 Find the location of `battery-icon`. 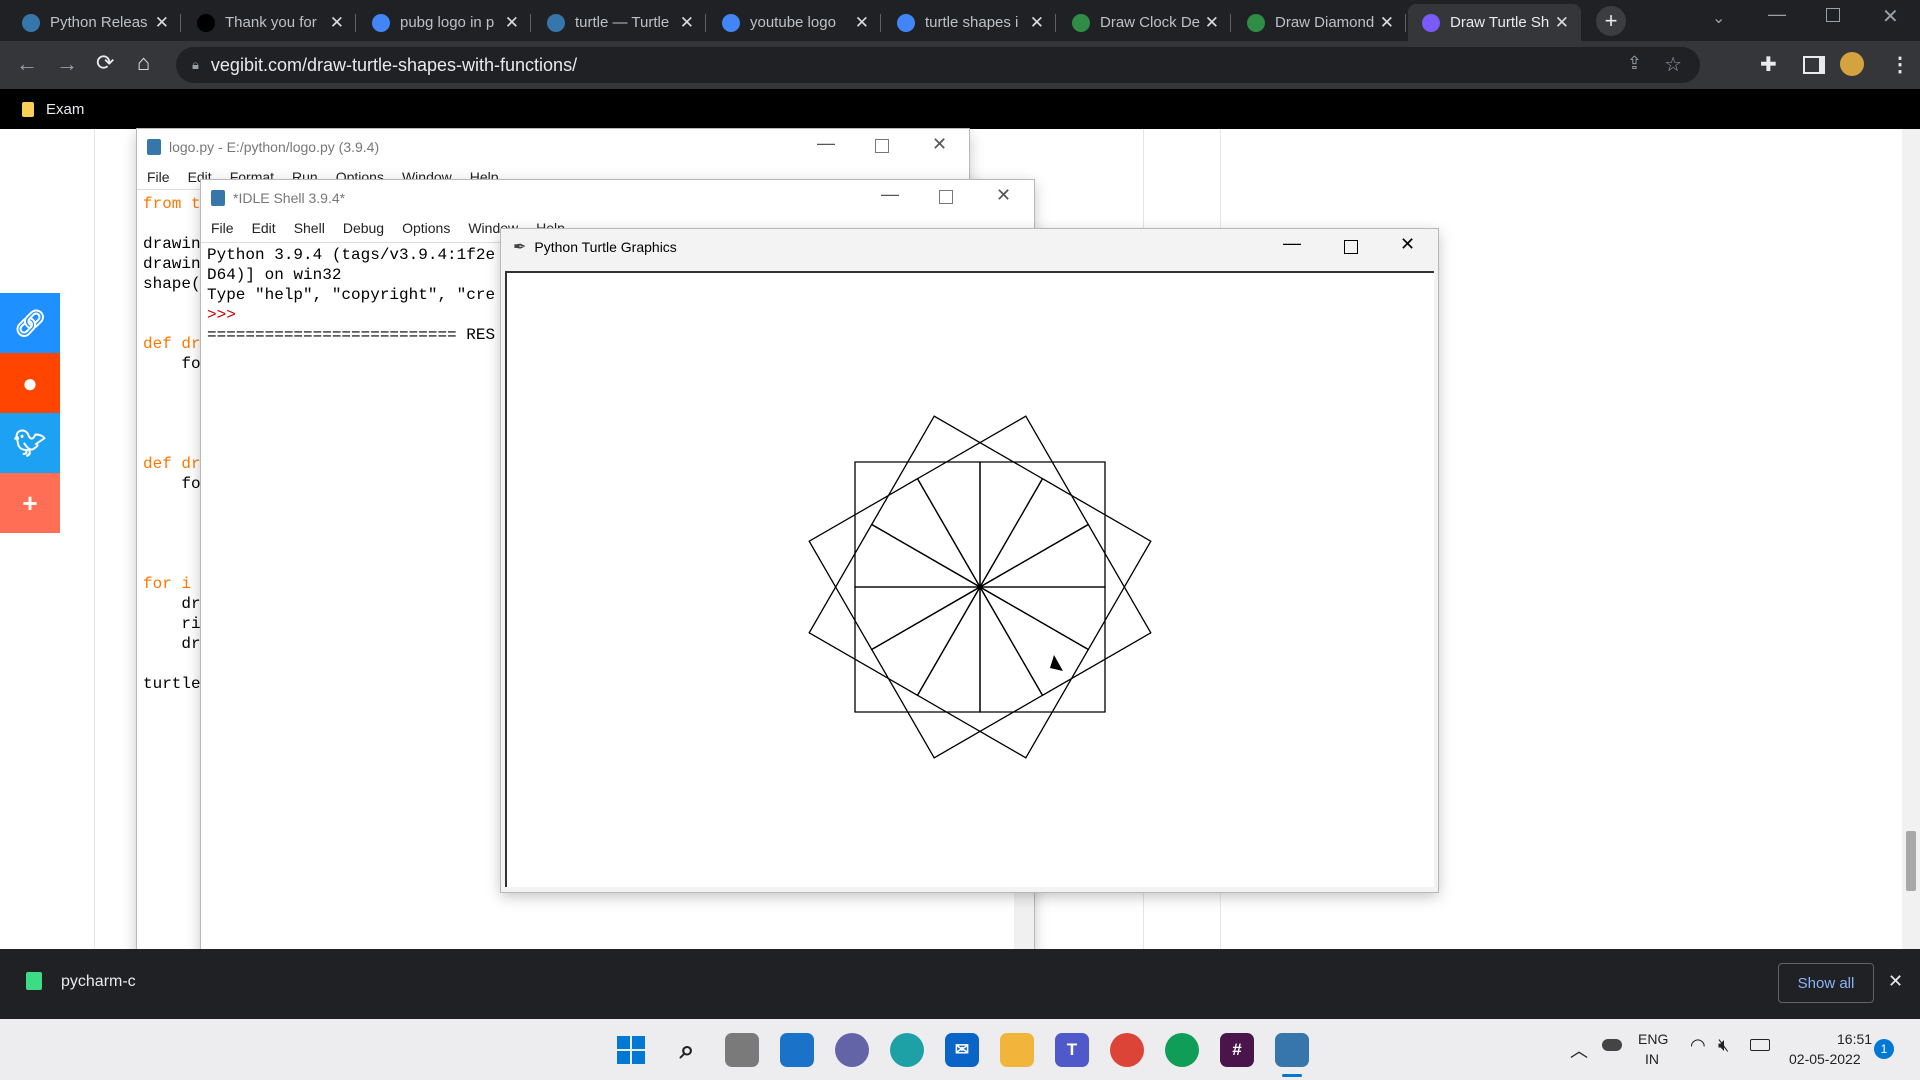

battery-icon is located at coordinates (1760, 1045).